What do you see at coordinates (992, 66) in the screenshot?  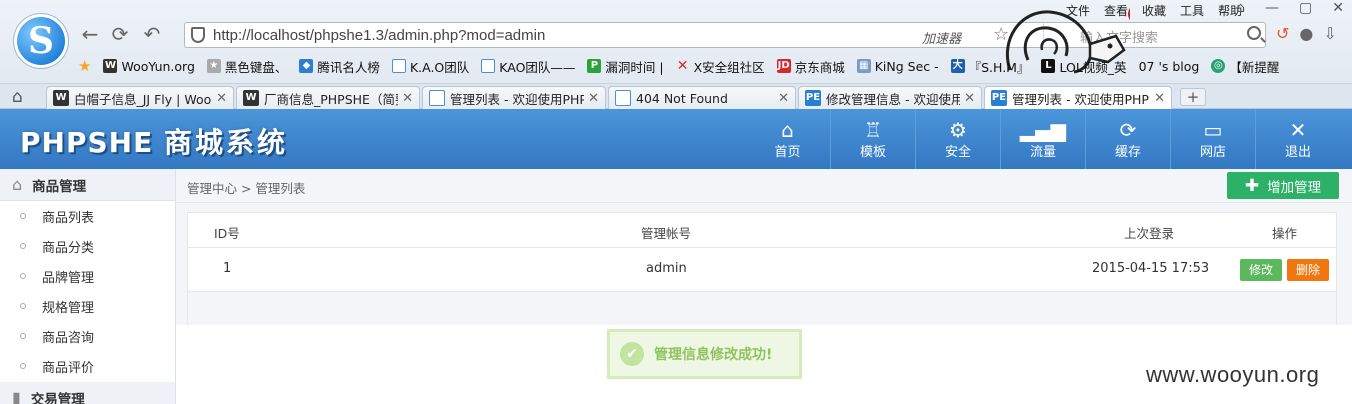 I see `bookmark-item: 大『S.H.M』` at bounding box center [992, 66].